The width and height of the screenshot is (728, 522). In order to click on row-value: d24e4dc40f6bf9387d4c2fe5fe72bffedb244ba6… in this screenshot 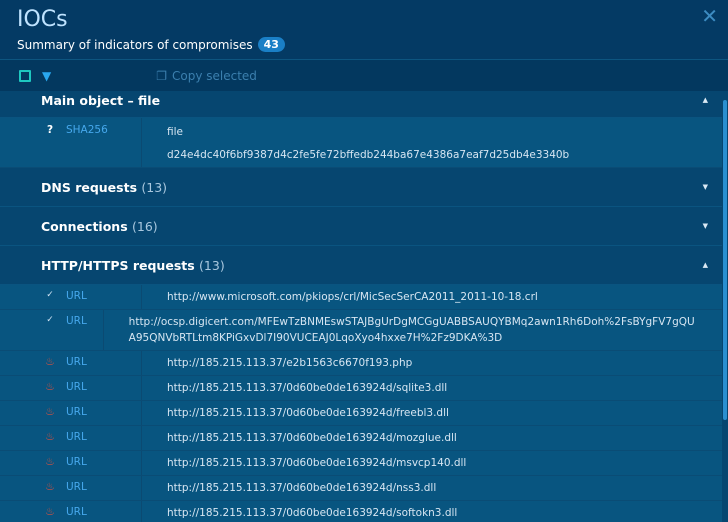, I will do `click(368, 155)`.